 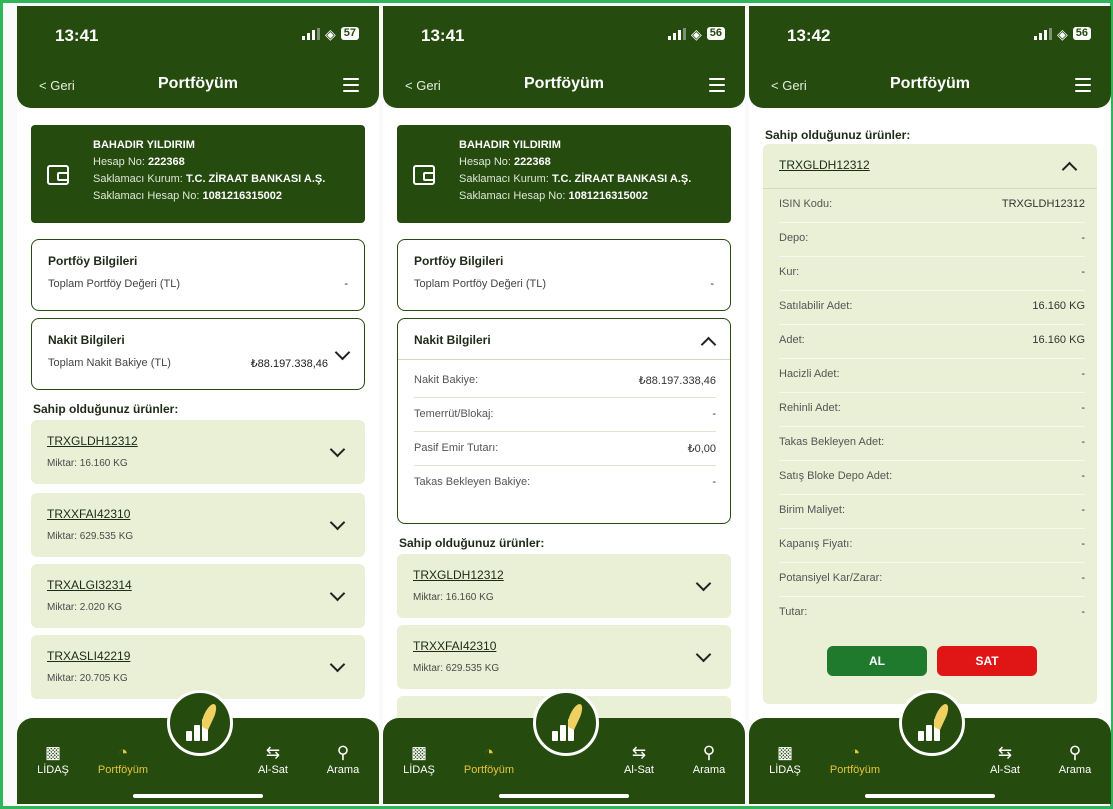 What do you see at coordinates (932, 409) in the screenshot?
I see `detail-row: Rehinli Adet: -` at bounding box center [932, 409].